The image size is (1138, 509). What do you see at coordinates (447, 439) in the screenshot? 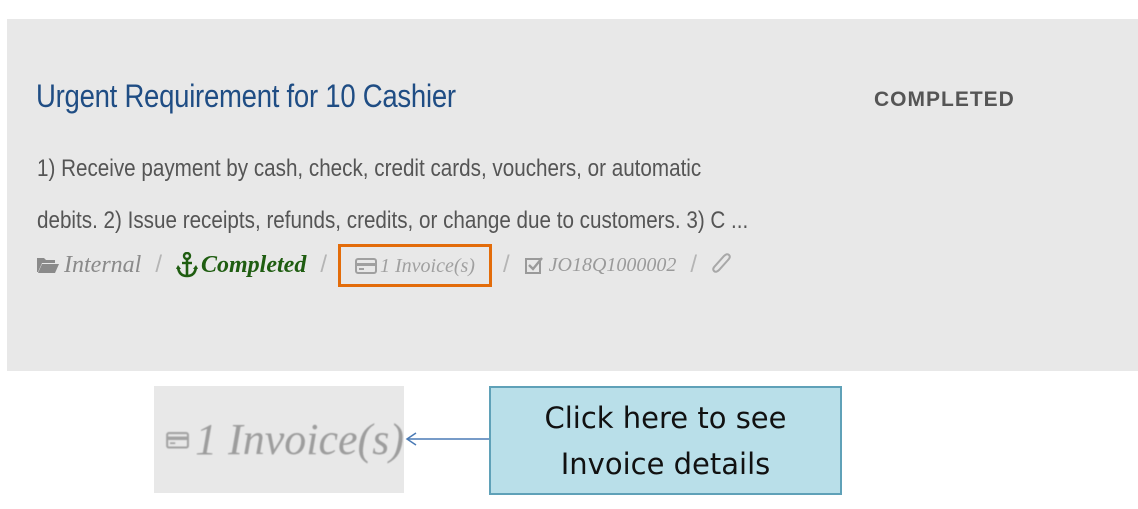
I see `pointer-arrow` at bounding box center [447, 439].